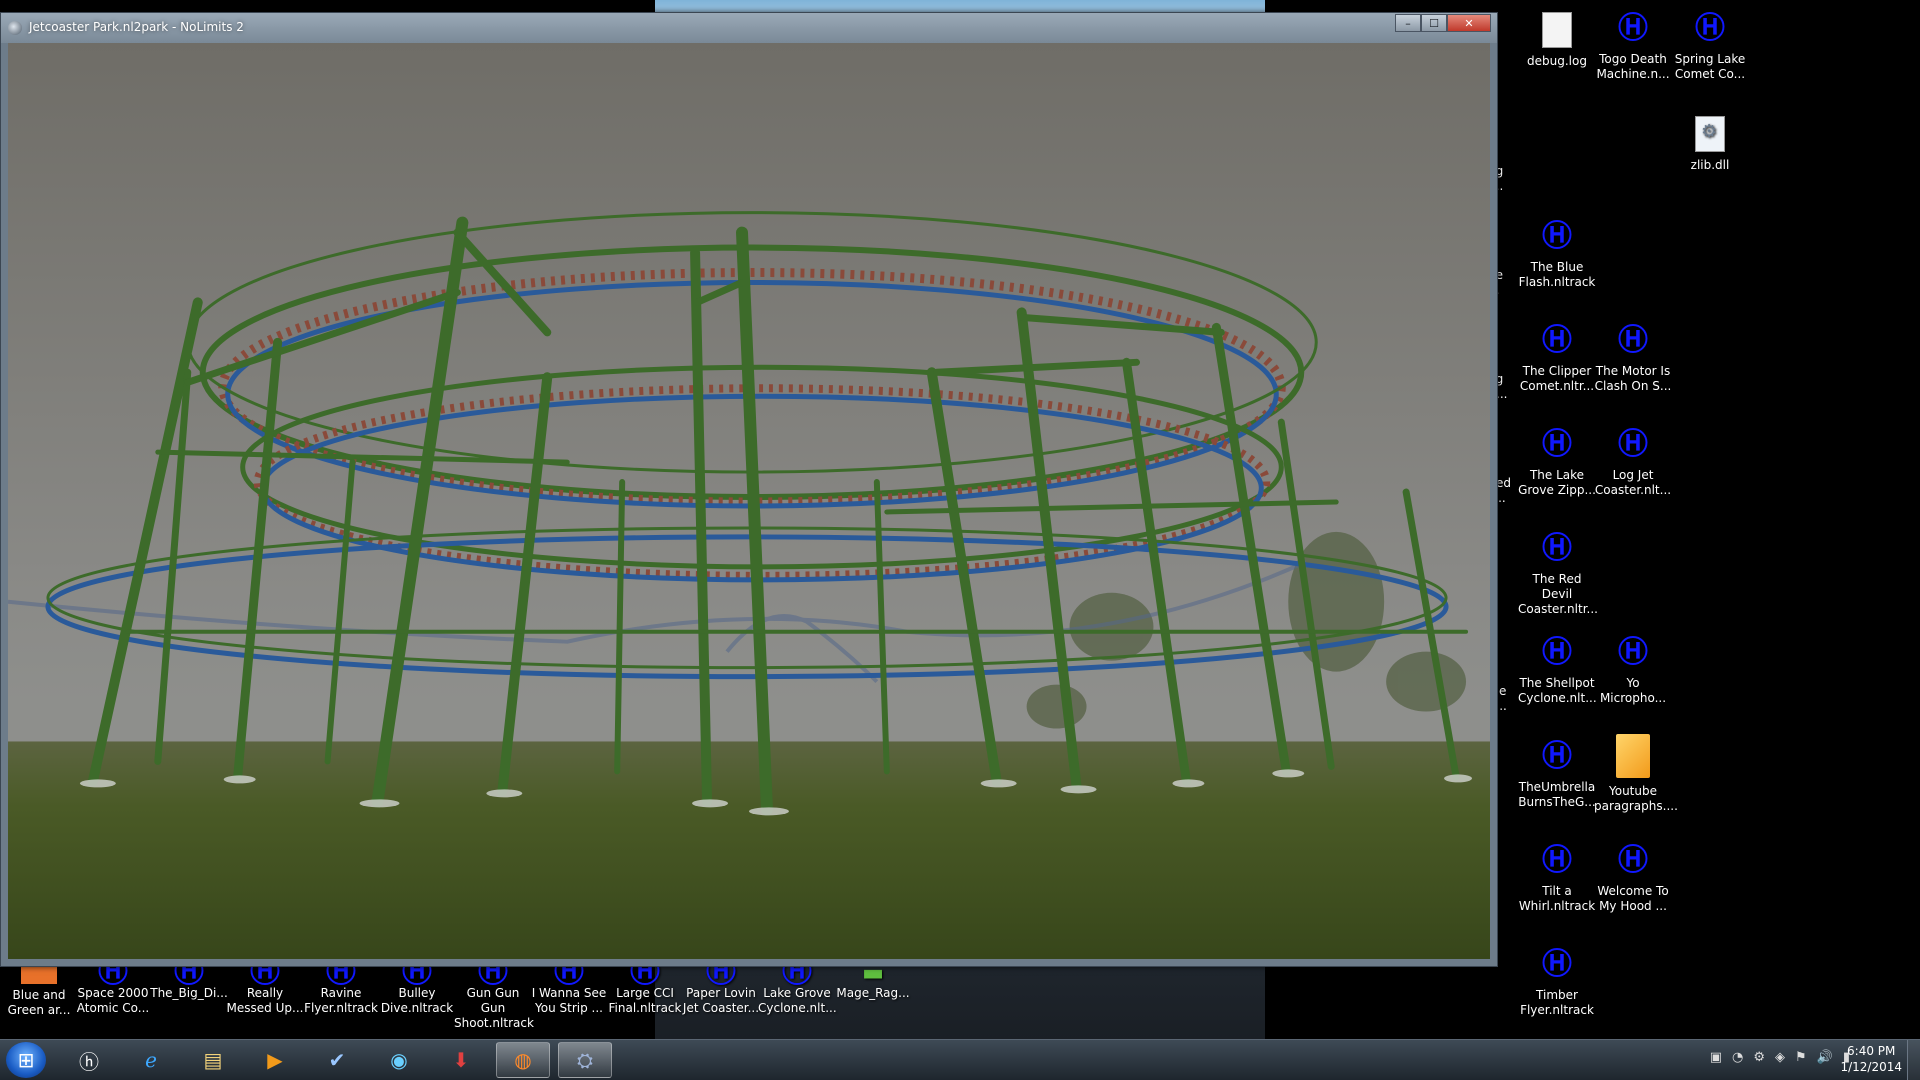 The height and width of the screenshot is (1080, 1920). Describe the element at coordinates (341, 987) in the screenshot. I see `desktop-icon-ravine-flyer: Ⓗ Ravine Flyer.nltrack` at that location.